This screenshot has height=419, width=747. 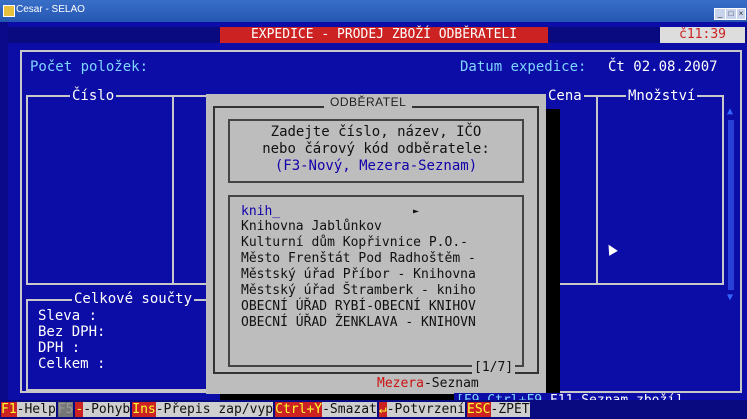 What do you see at coordinates (376, 132) in the screenshot?
I see `prompt-line-1: Zadejte číslo, název, IČO` at bounding box center [376, 132].